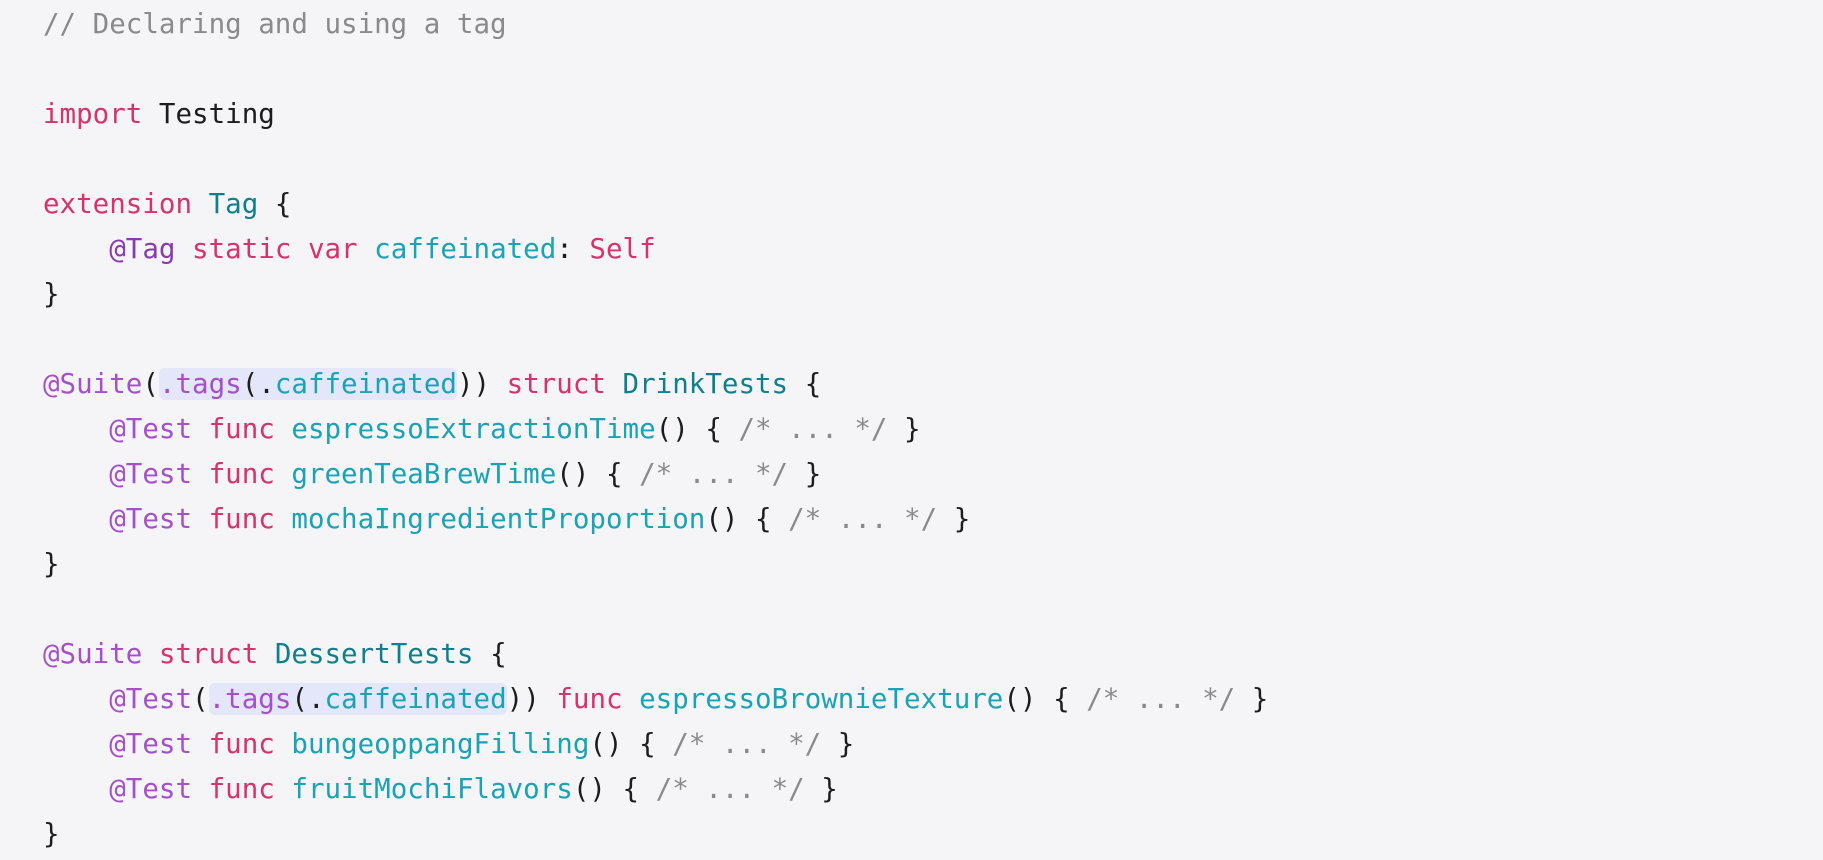 The width and height of the screenshot is (1823, 860). I want to click on import-module: Testing, so click(216, 114).